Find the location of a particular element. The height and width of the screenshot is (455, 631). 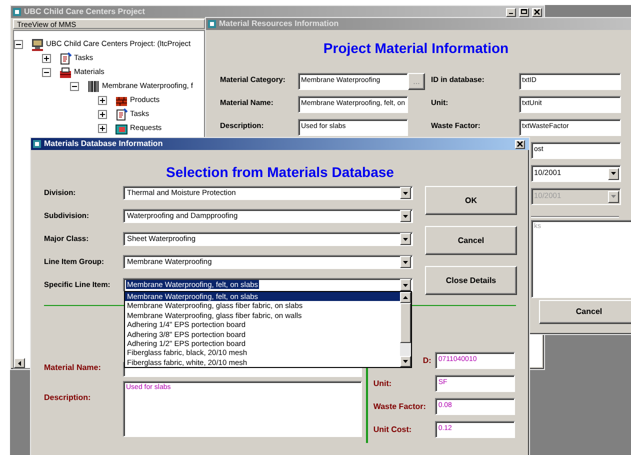

field-label: D: is located at coordinates (427, 361).